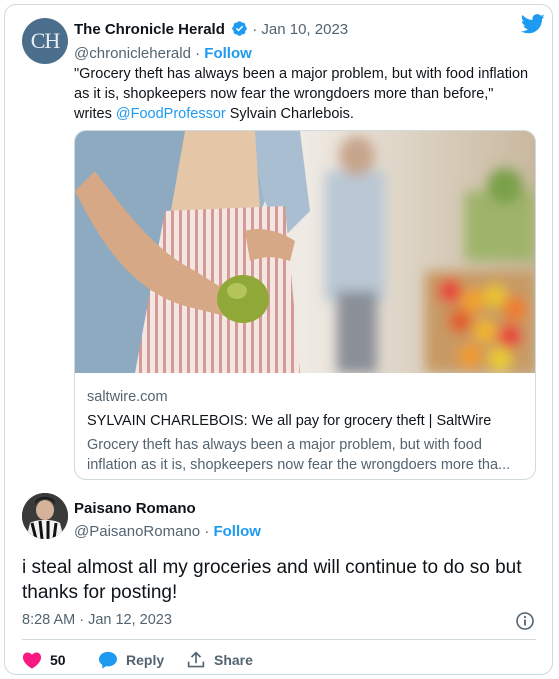 The height and width of the screenshot is (679, 559). What do you see at coordinates (171, 114) in the screenshot?
I see `mention-link: @FoodProfessor` at bounding box center [171, 114].